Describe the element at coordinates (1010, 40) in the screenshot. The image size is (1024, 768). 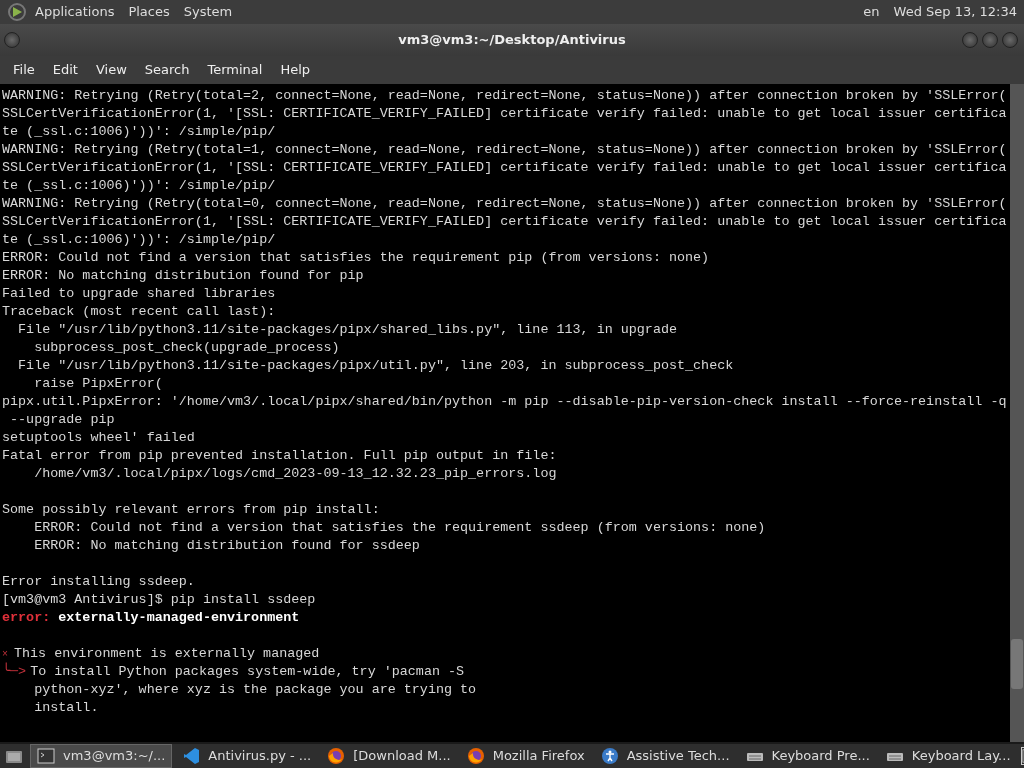
I see `close-button` at that location.